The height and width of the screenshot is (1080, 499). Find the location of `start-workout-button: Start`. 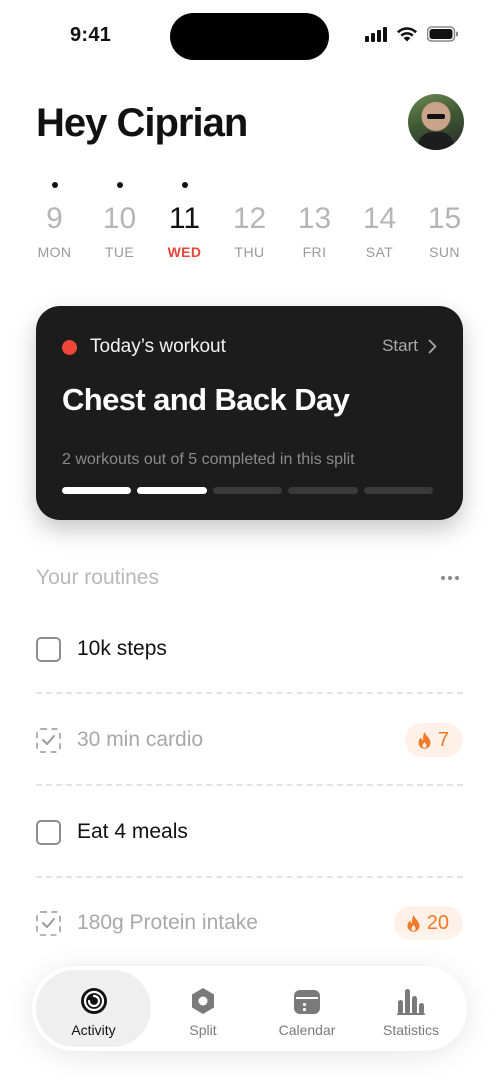

start-workout-button: Start is located at coordinates (409, 346).